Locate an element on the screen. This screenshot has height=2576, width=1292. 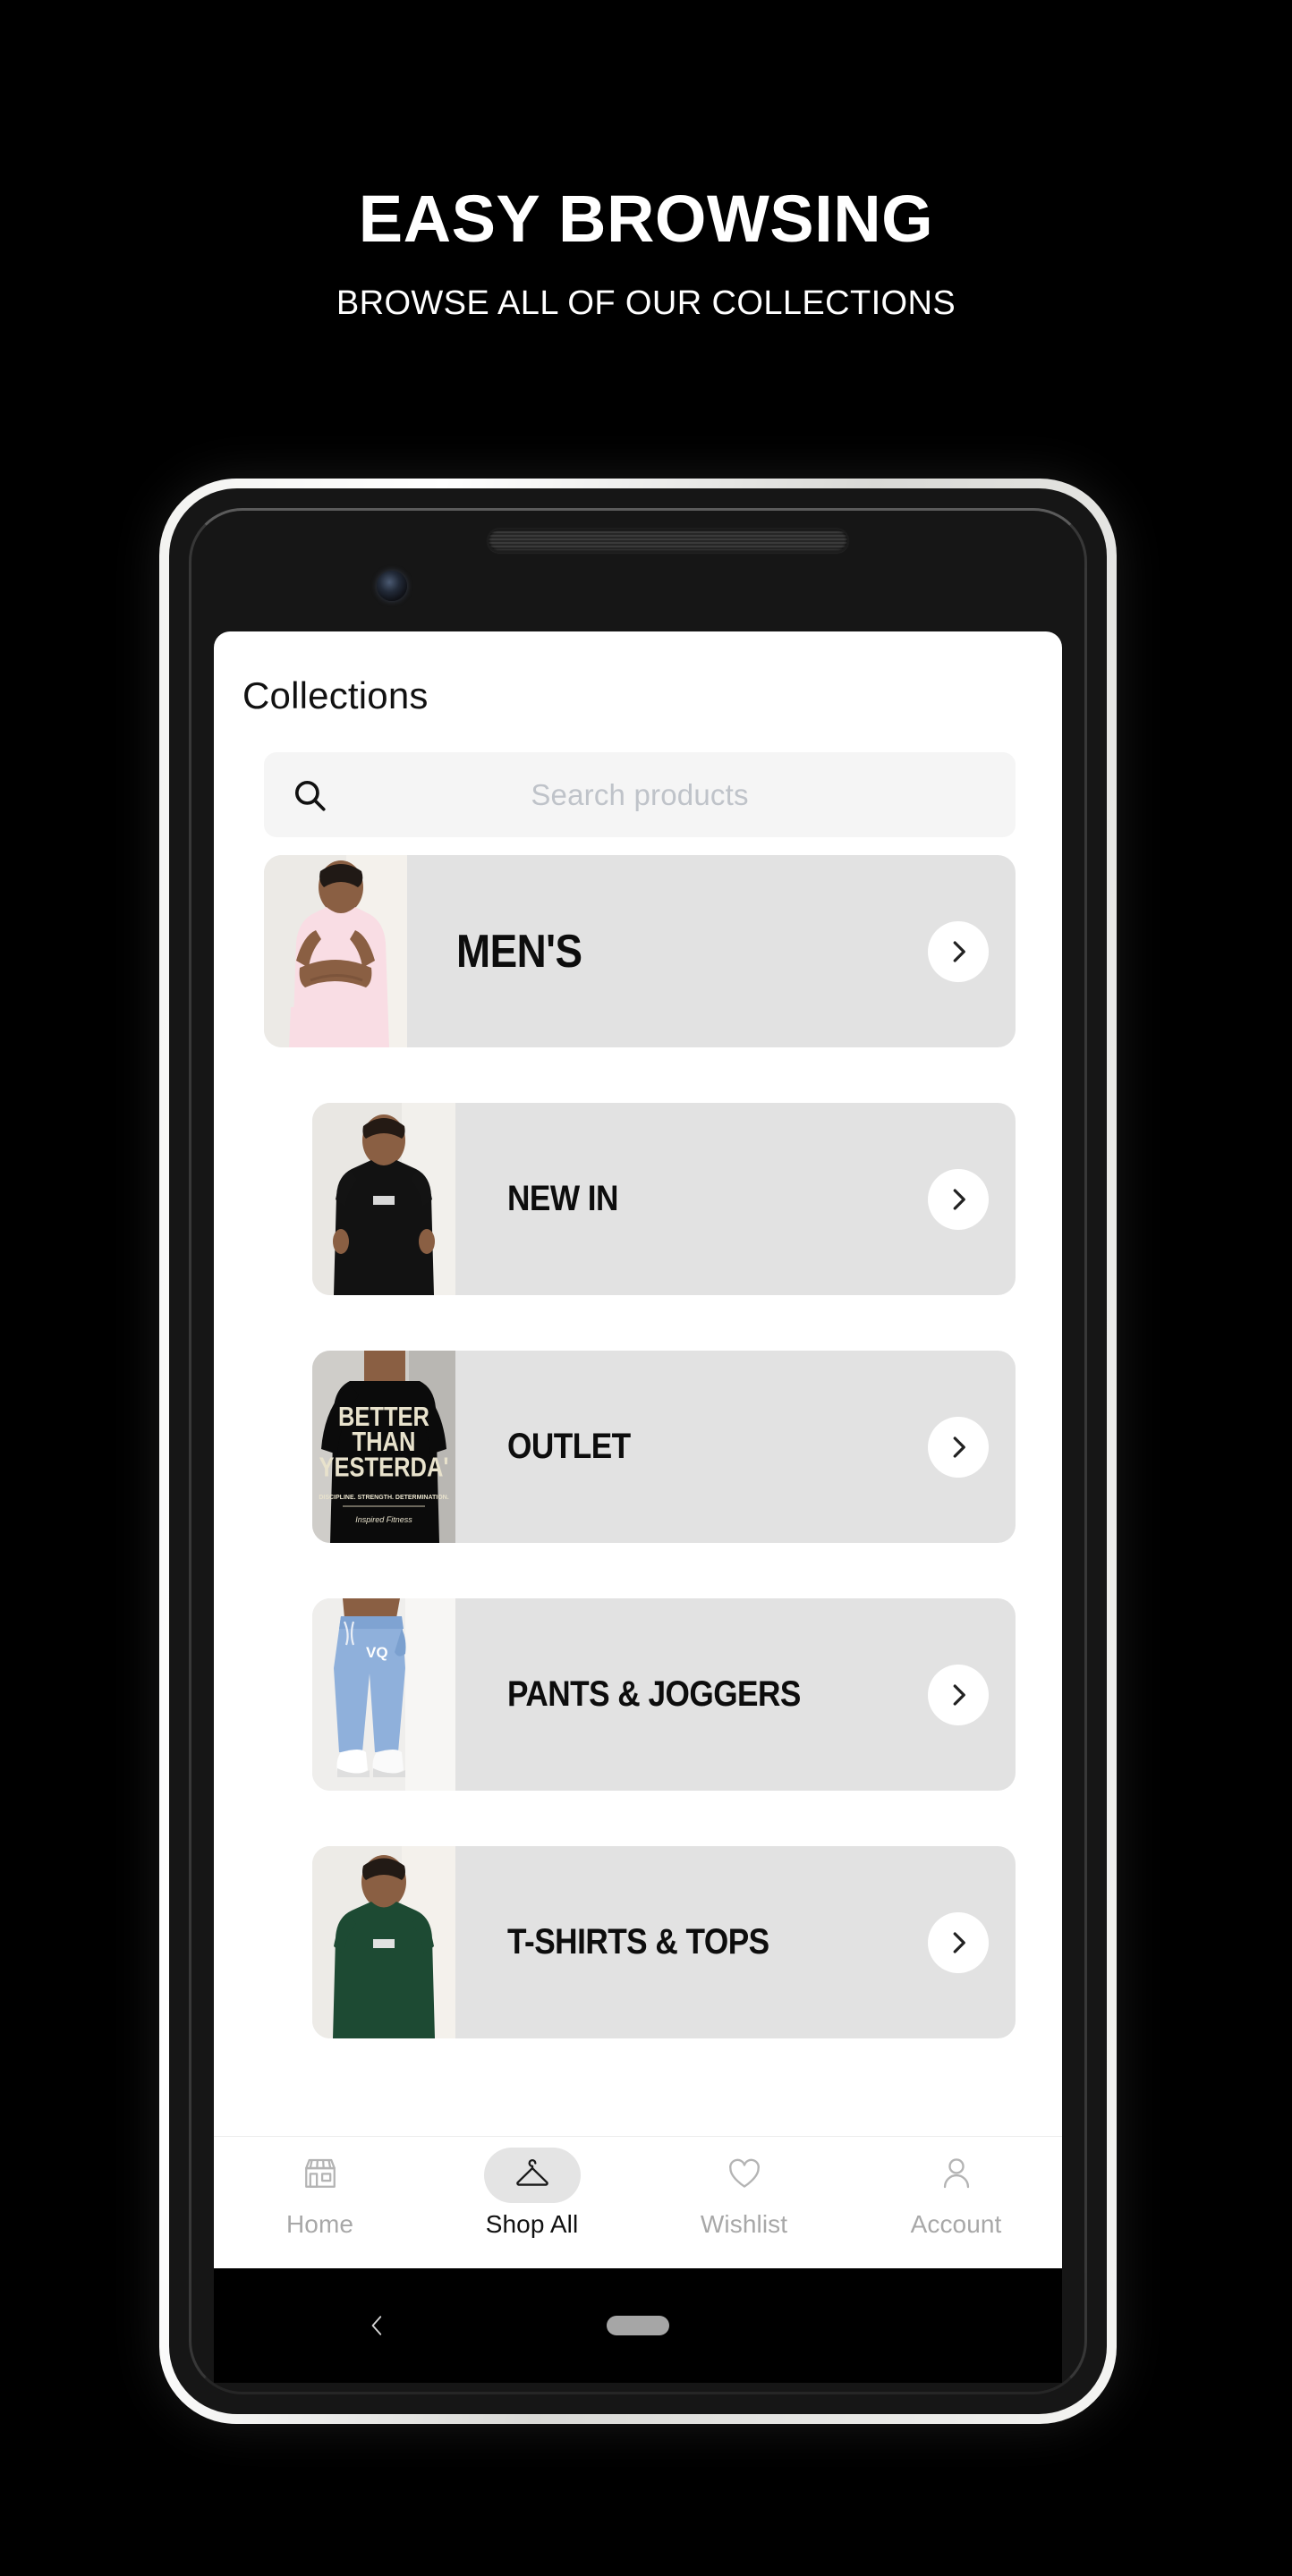
tab-icon-wrap-active is located at coordinates (532, 2175).